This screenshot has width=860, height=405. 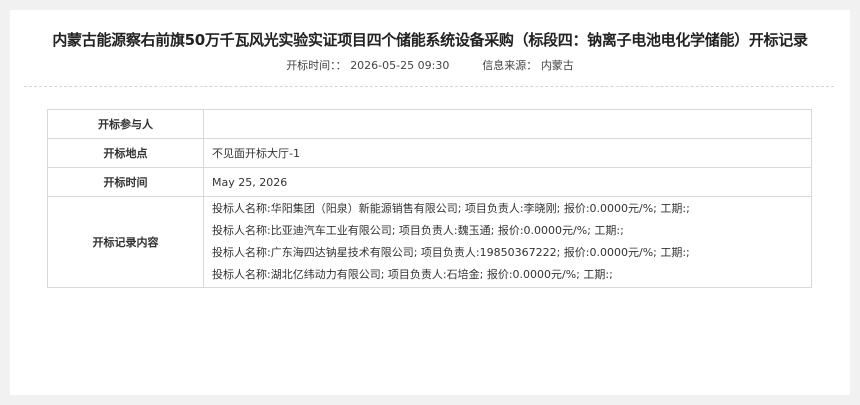 I want to click on open-date-value: May 25, 2026, so click(x=507, y=182).